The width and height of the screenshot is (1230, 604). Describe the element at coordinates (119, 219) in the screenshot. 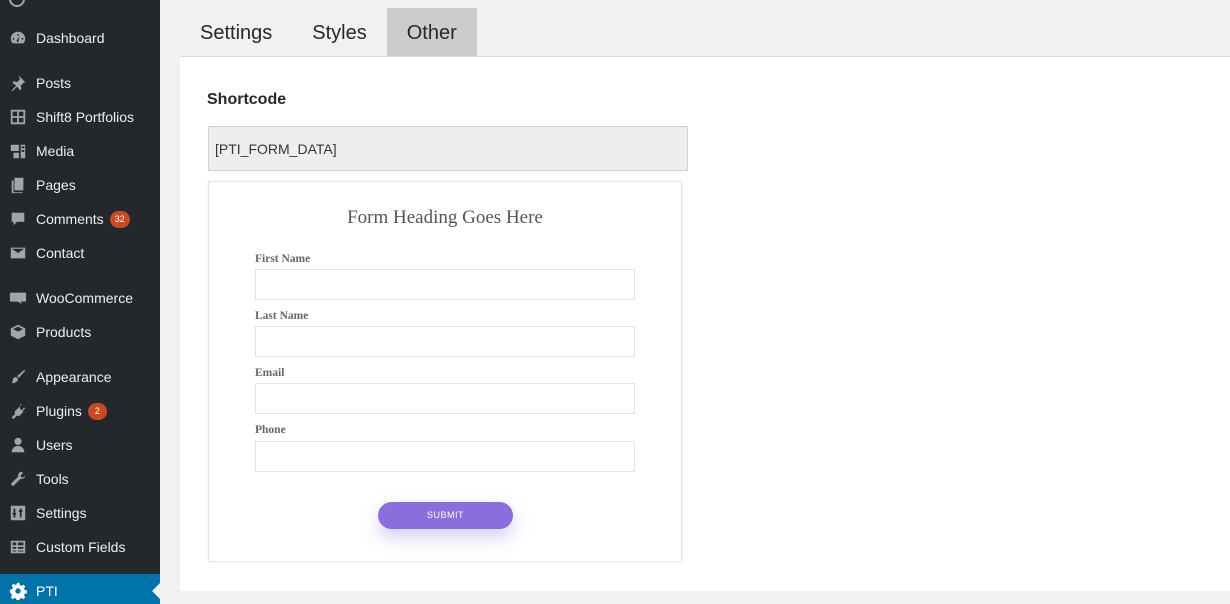

I see `comments-count-badge: 32` at that location.